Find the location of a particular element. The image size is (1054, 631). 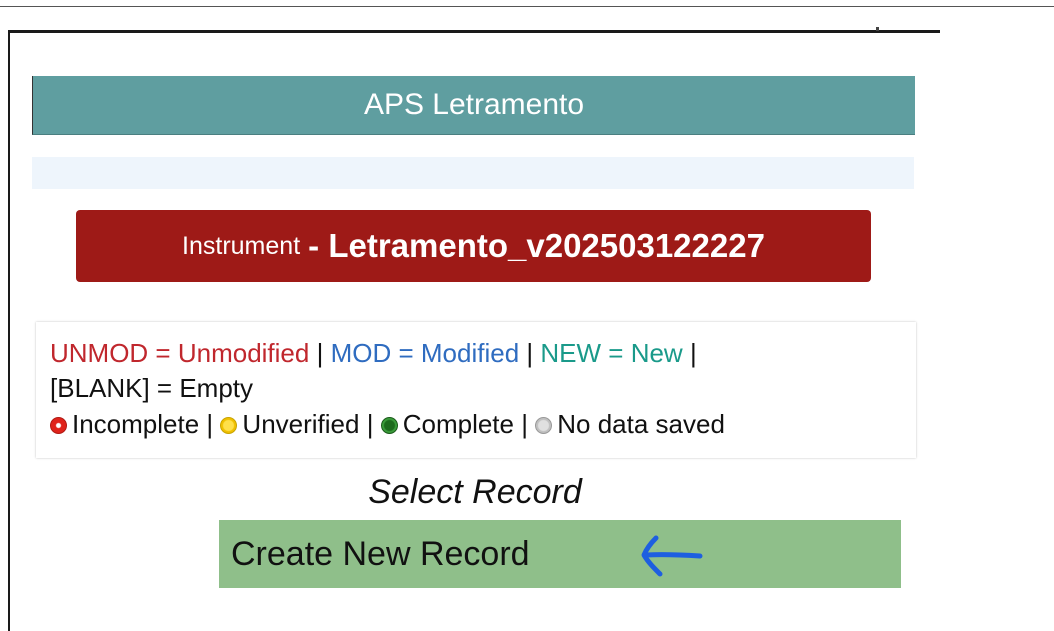

legend-unverified: Unverified is located at coordinates (301, 424).